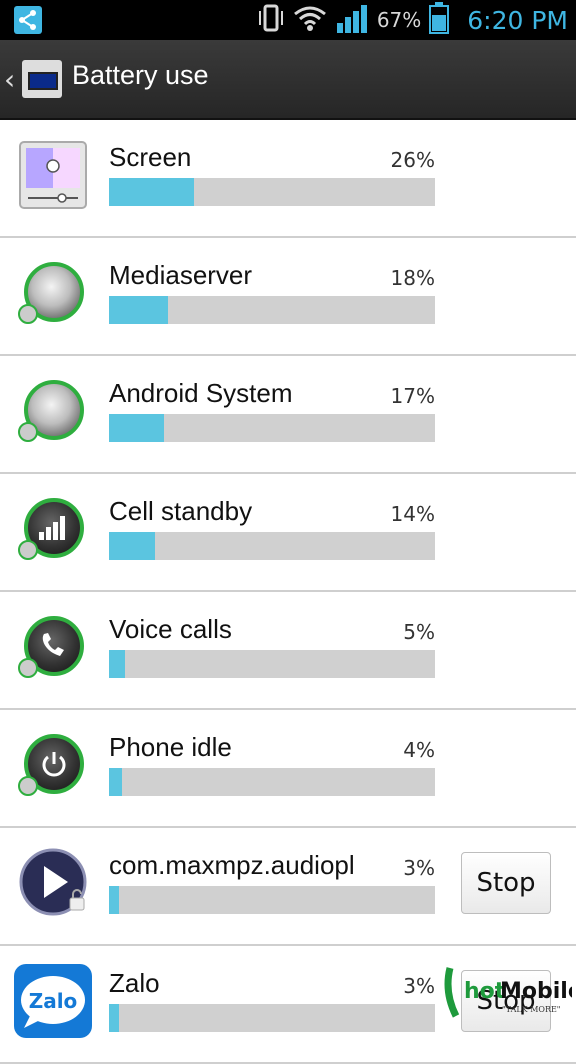  I want to click on svg-text: "TALK MORE", so click(531, 1009).